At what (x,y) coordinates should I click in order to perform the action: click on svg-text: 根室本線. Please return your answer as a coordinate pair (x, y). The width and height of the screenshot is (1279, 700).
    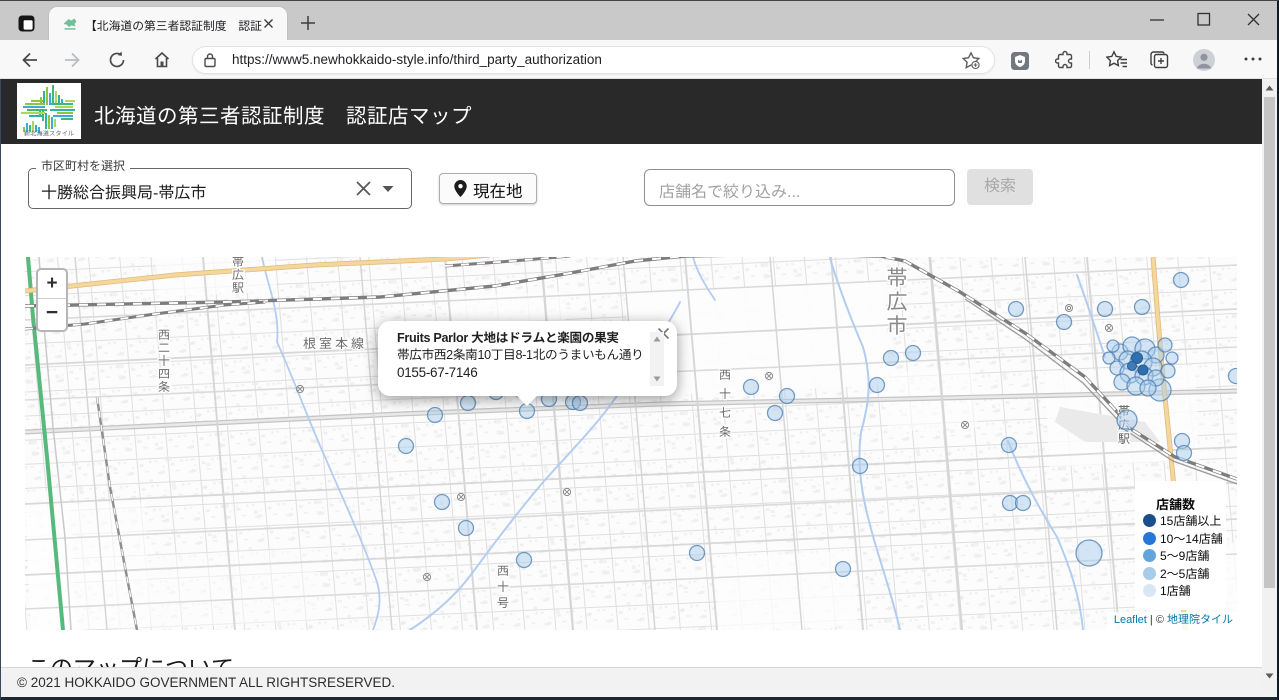
    Looking at the image, I should click on (335, 342).